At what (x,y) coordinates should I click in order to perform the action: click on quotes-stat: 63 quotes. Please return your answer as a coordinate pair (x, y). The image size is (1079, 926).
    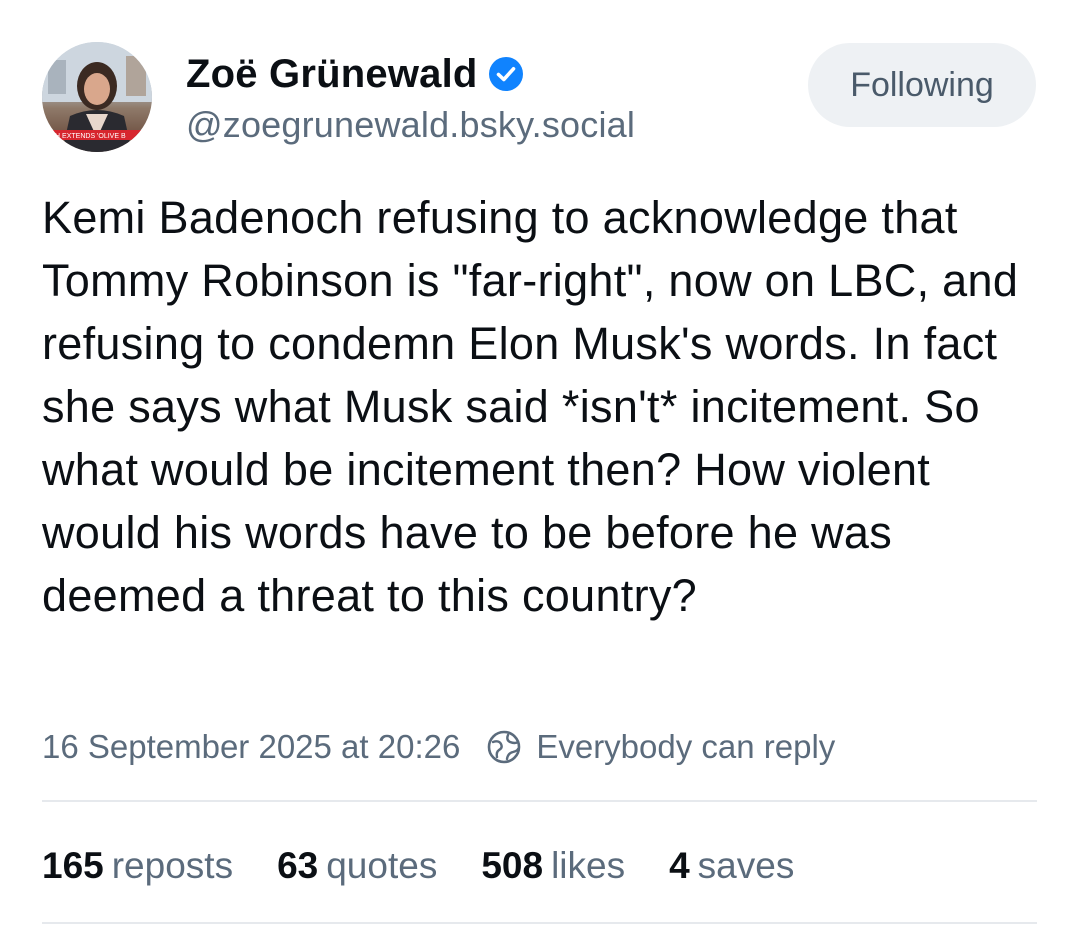
    Looking at the image, I should click on (357, 866).